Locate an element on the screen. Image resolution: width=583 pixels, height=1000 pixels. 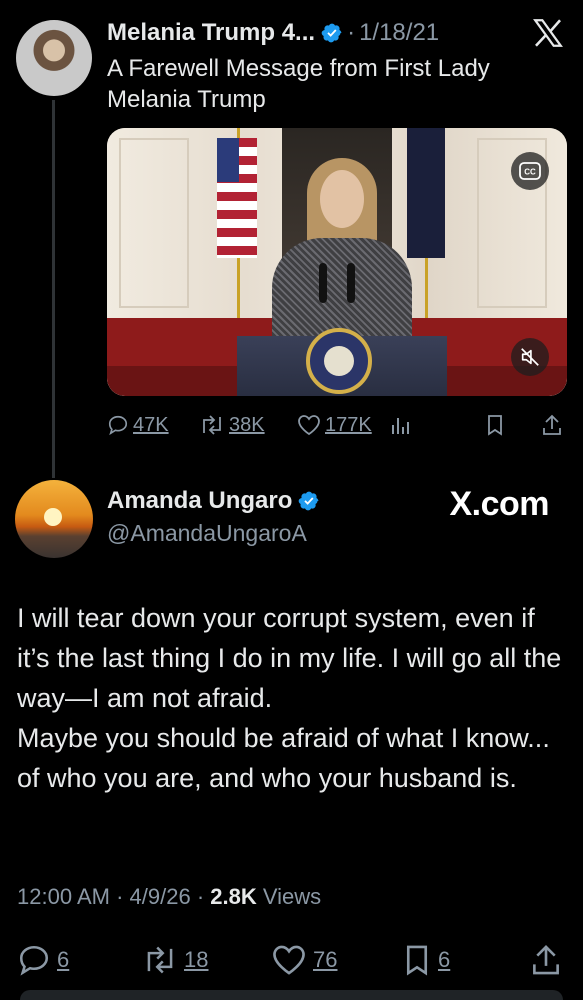
closed-captions-button: CC is located at coordinates (530, 171).